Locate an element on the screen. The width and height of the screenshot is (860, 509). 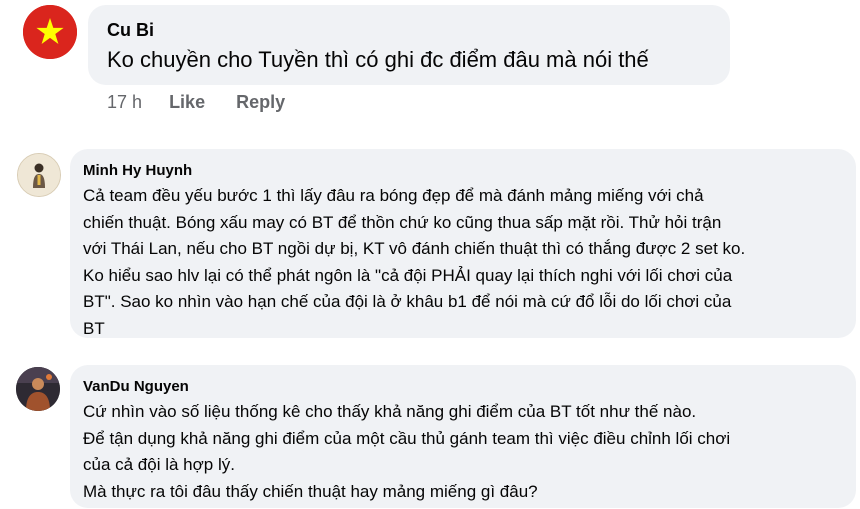
vietnam-flag-icon is located at coordinates (50, 32).